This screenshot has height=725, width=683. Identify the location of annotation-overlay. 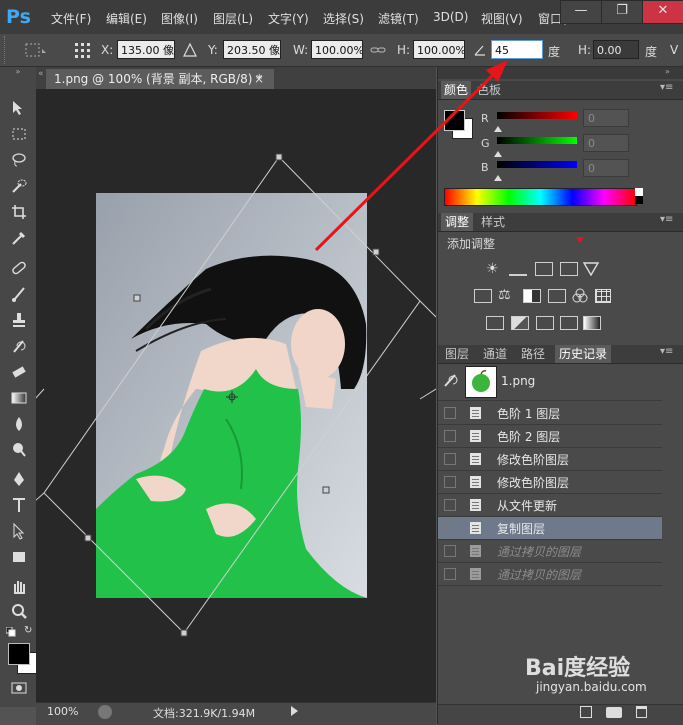
(449, 156).